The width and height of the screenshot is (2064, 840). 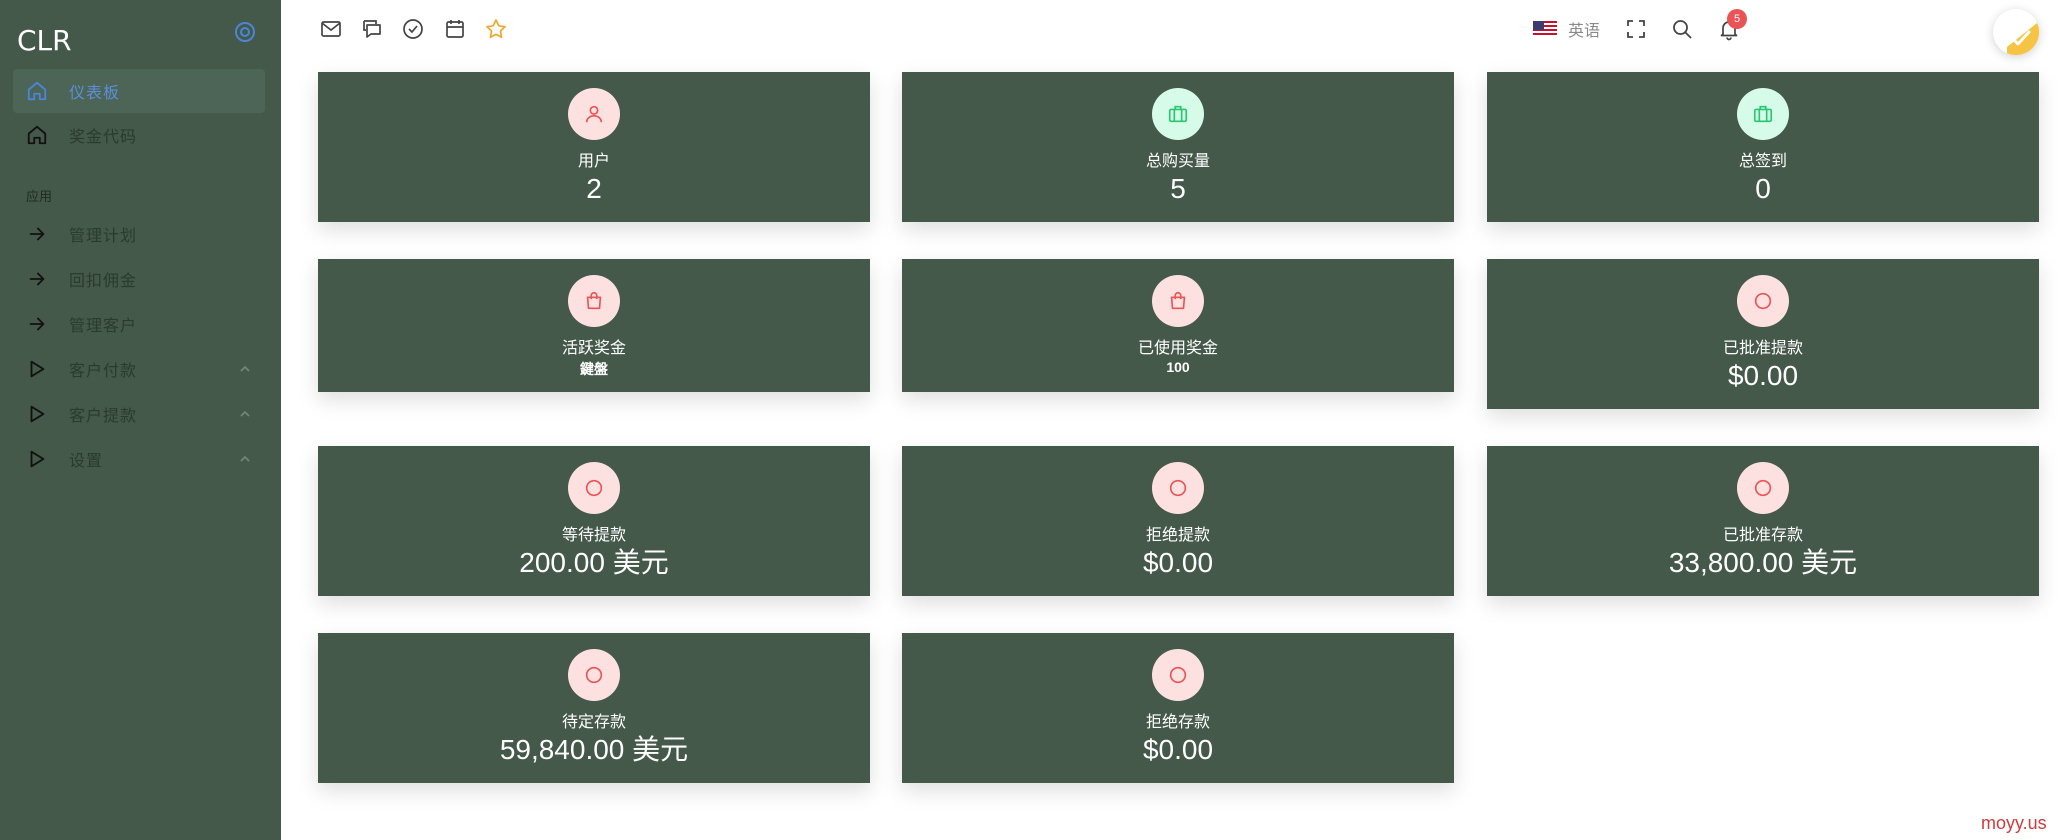 I want to click on sidebar-item-label: 奖金代码, so click(x=103, y=137).